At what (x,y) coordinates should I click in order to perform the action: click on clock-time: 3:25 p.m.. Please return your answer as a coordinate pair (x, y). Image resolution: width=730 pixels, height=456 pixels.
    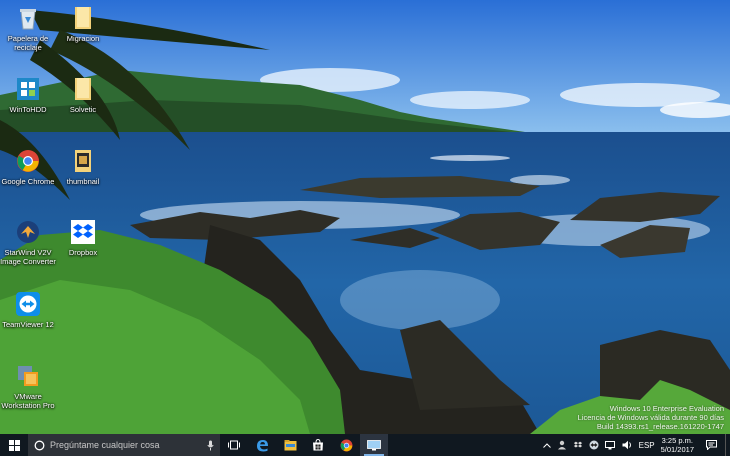
    Looking at the image, I should click on (677, 440).